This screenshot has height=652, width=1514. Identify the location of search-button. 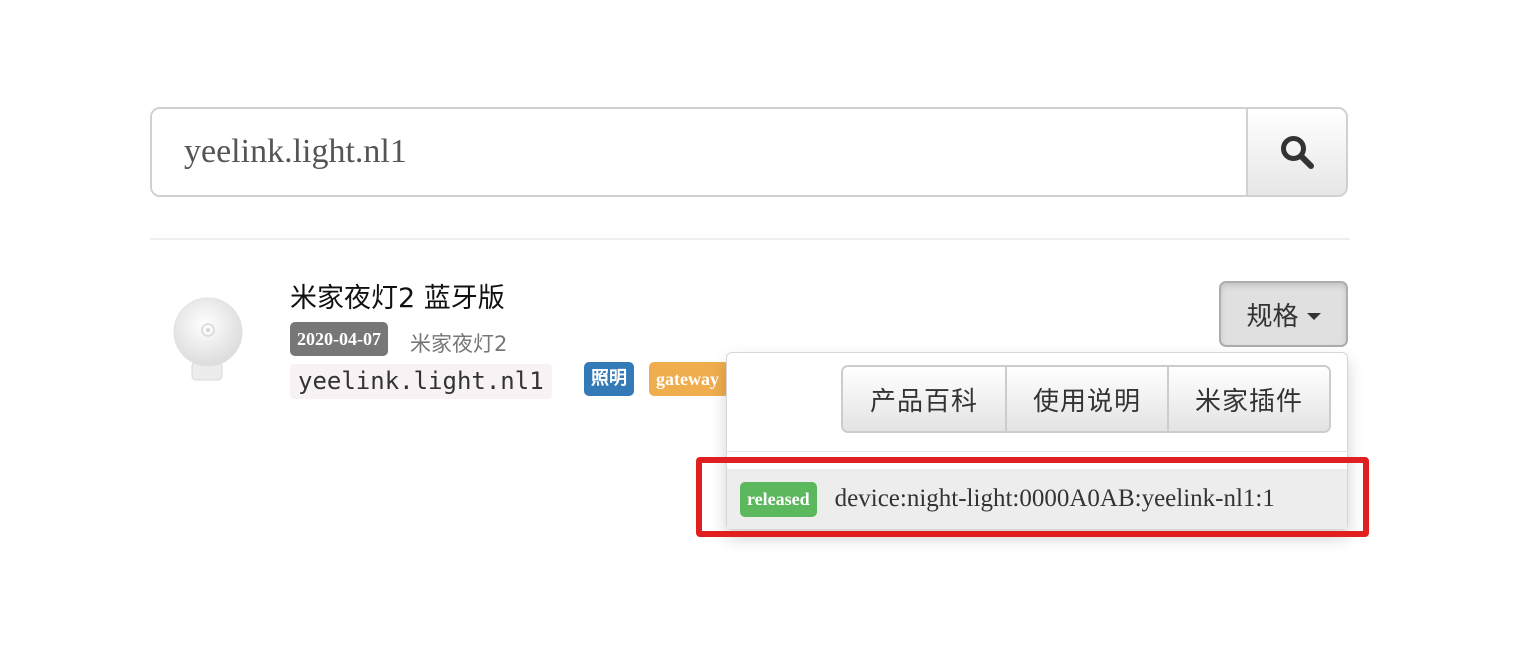
(1296, 152).